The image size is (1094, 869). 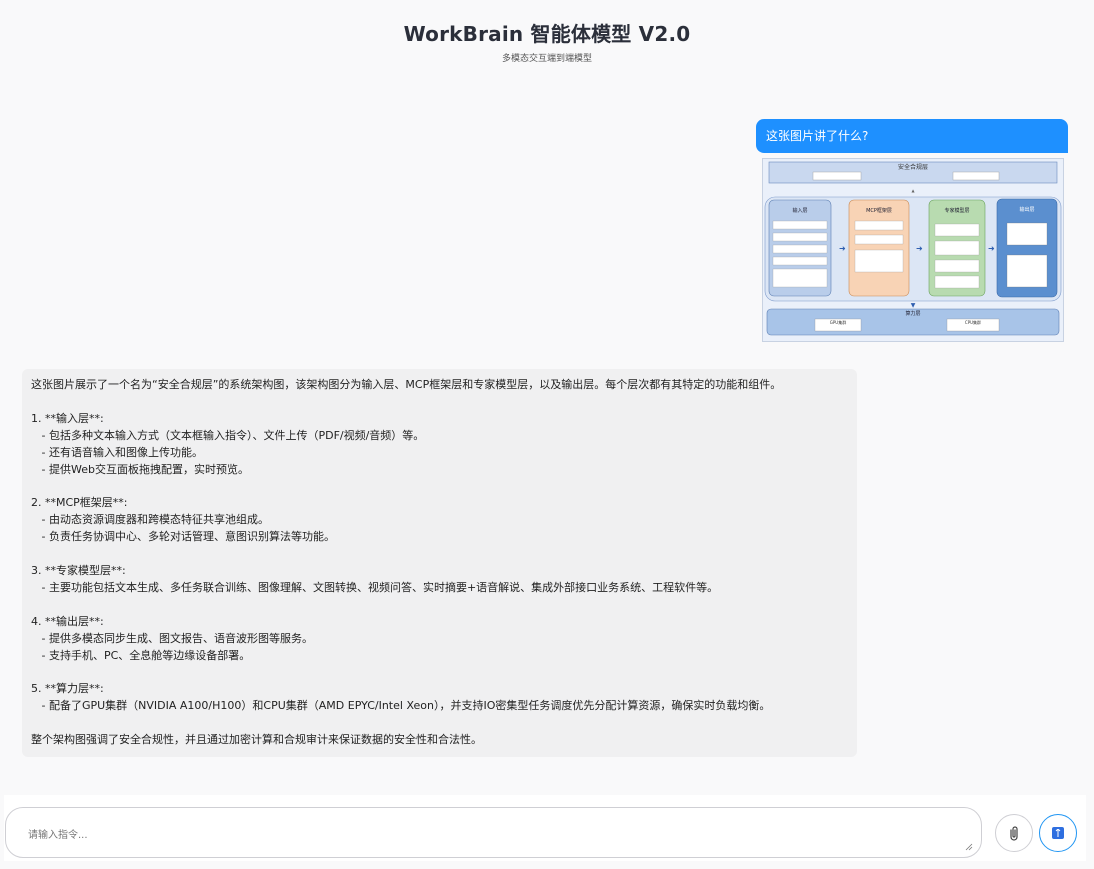 I want to click on send-icon, so click(x=1058, y=833).